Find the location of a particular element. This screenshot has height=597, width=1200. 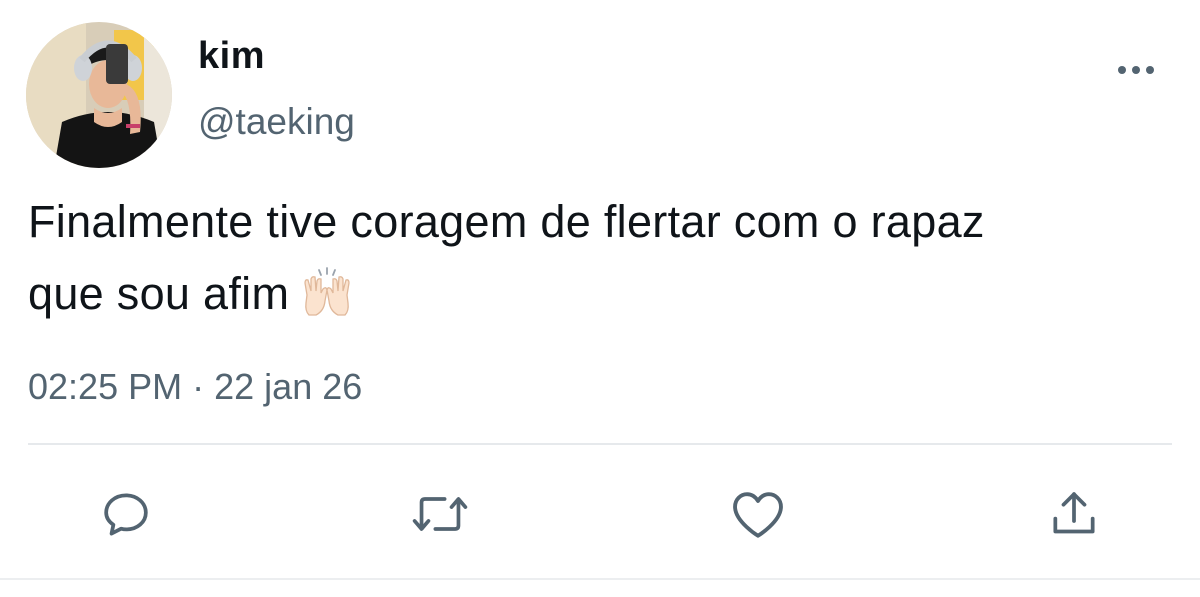

more-horizontal-icon is located at coordinates (1136, 70).